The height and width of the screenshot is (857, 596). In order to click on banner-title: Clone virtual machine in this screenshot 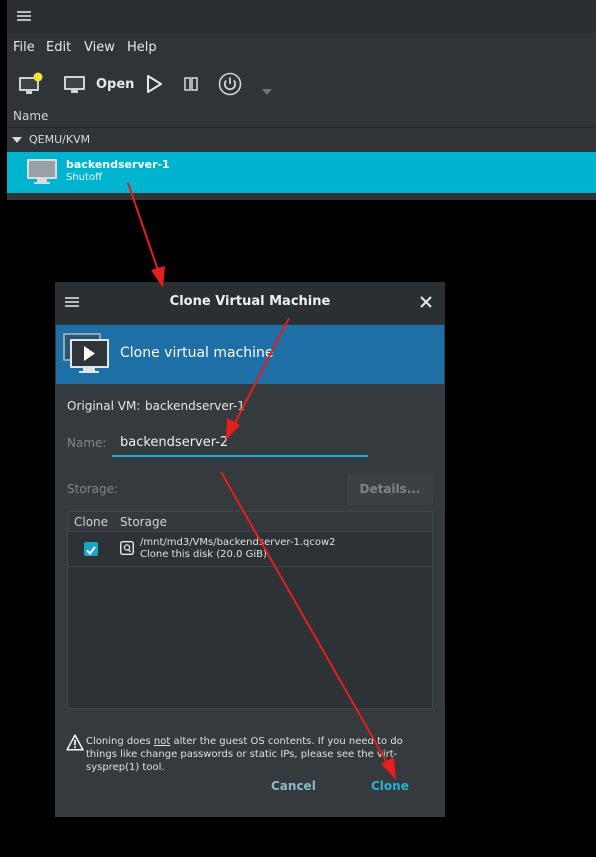, I will do `click(197, 353)`.